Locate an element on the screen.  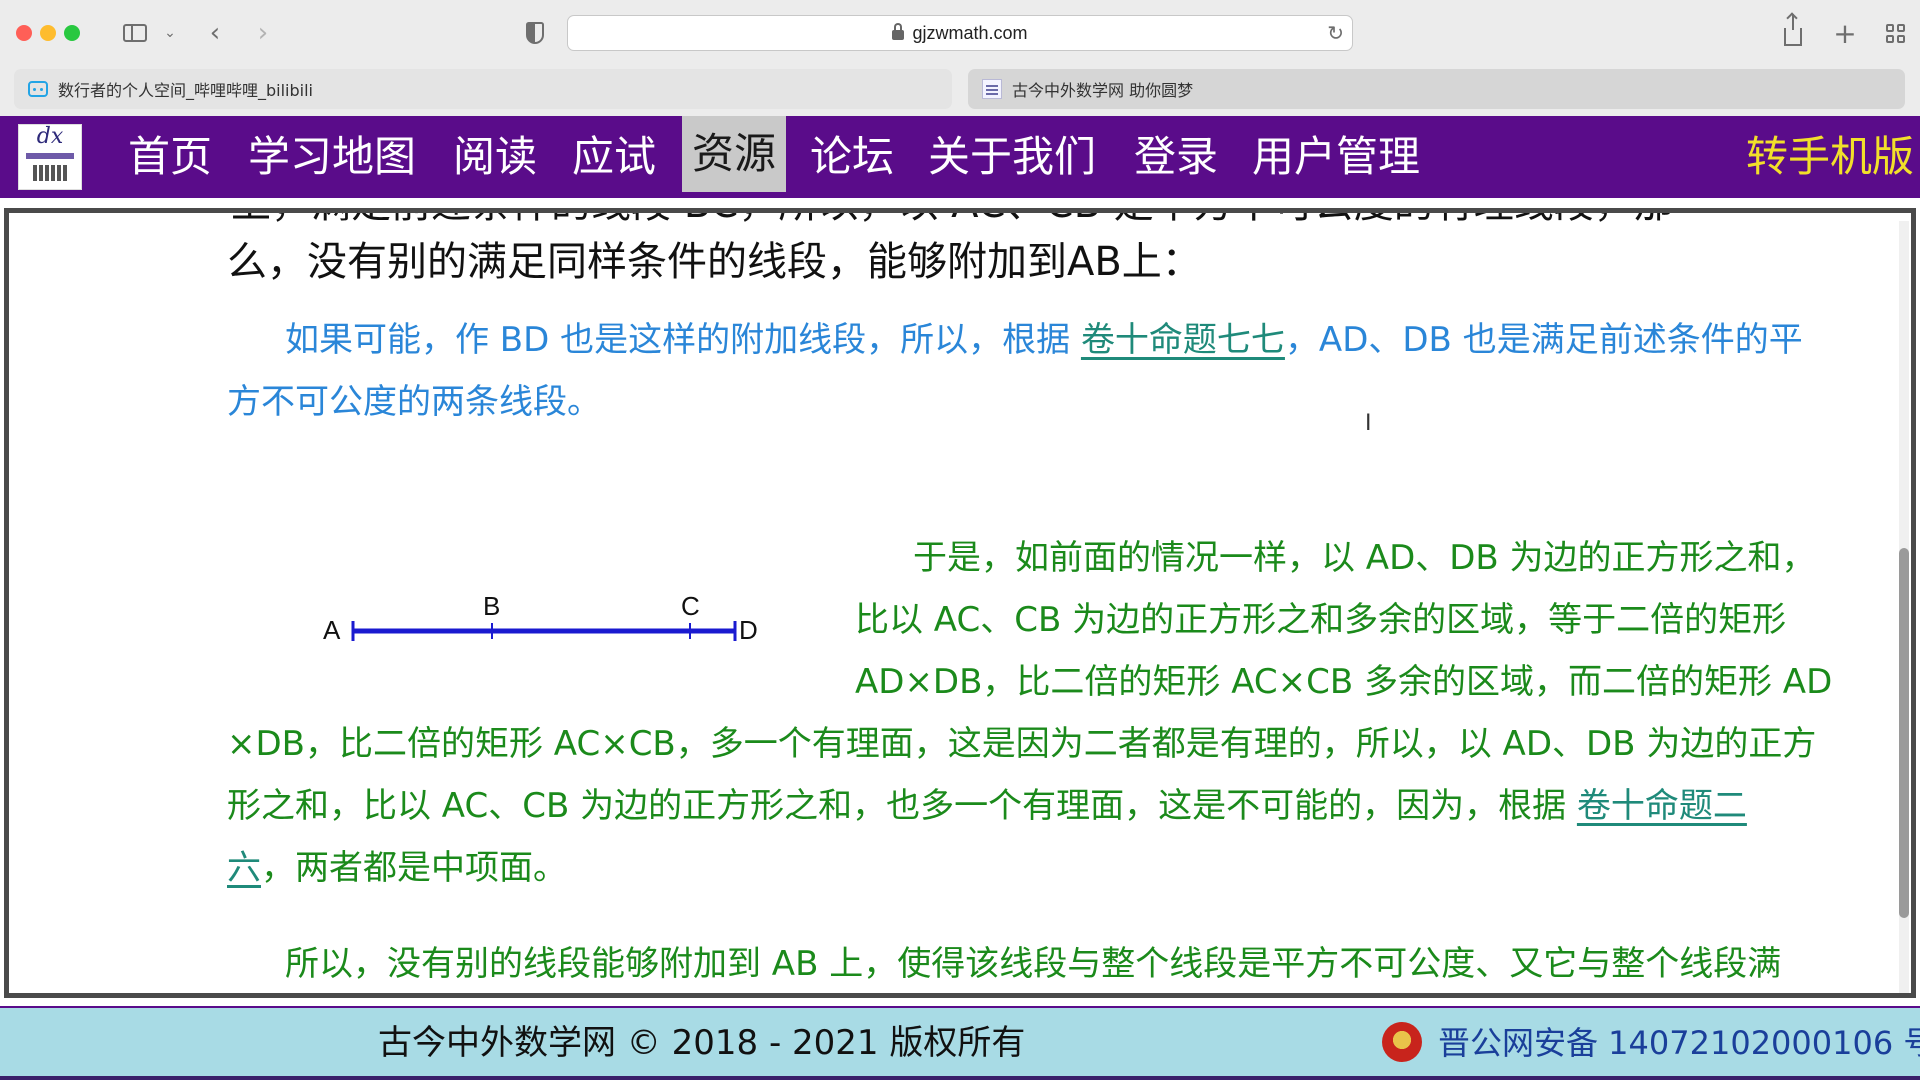
label-c: C is located at coordinates (690, 606).